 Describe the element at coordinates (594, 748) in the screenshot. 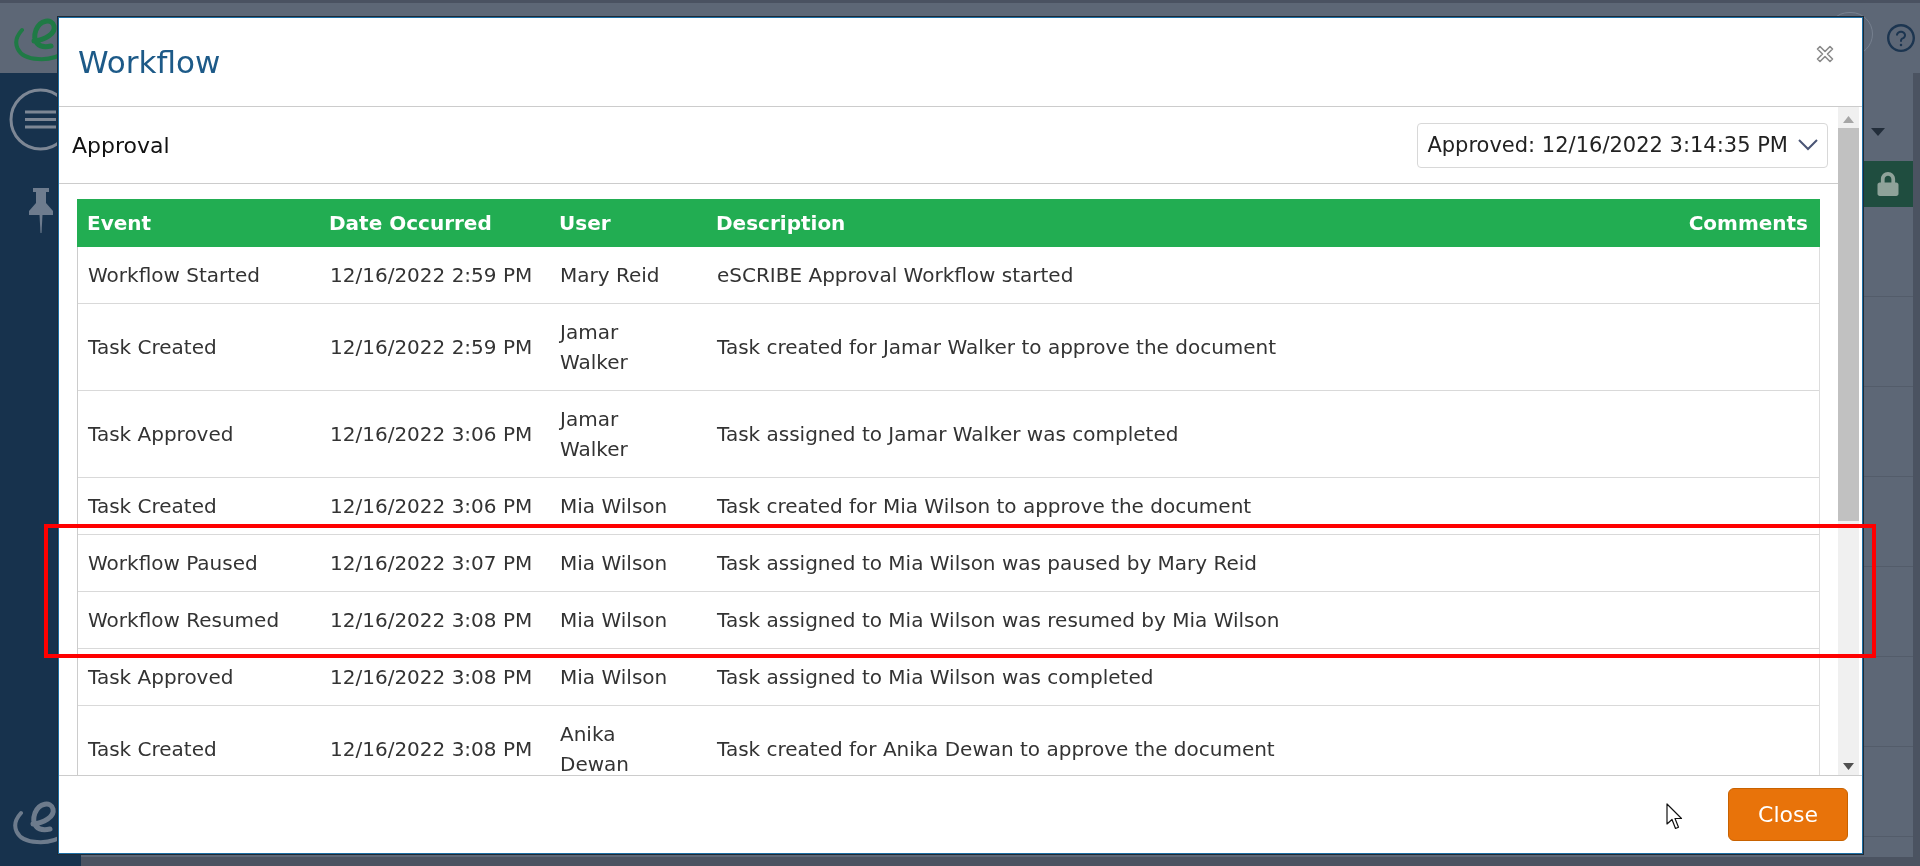

I see `table-cell-text: Anika Dewan` at that location.